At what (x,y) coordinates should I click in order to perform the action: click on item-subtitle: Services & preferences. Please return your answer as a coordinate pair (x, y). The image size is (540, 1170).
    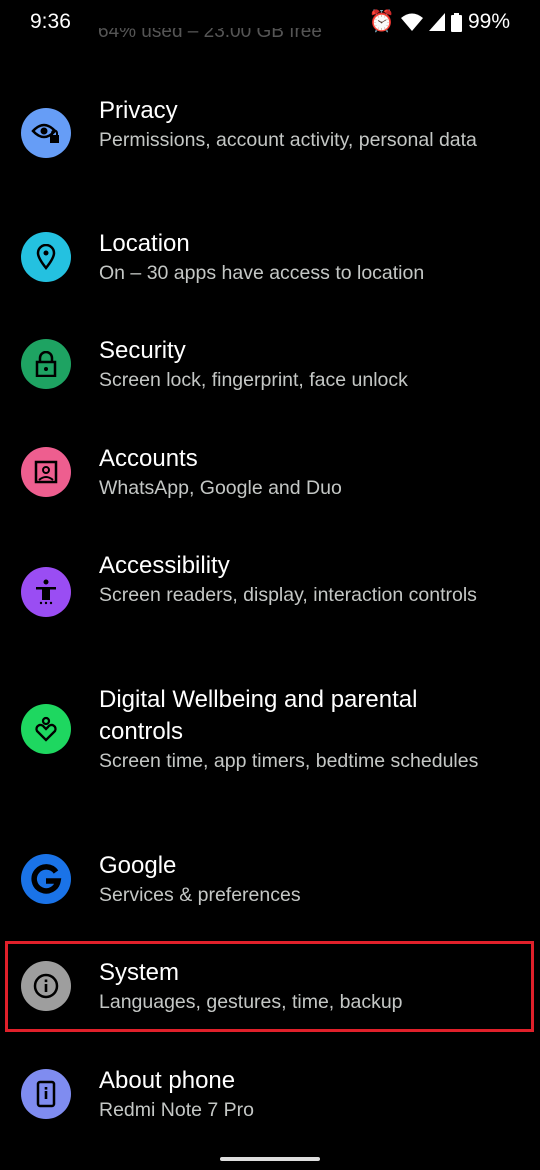
    Looking at the image, I should click on (200, 895).